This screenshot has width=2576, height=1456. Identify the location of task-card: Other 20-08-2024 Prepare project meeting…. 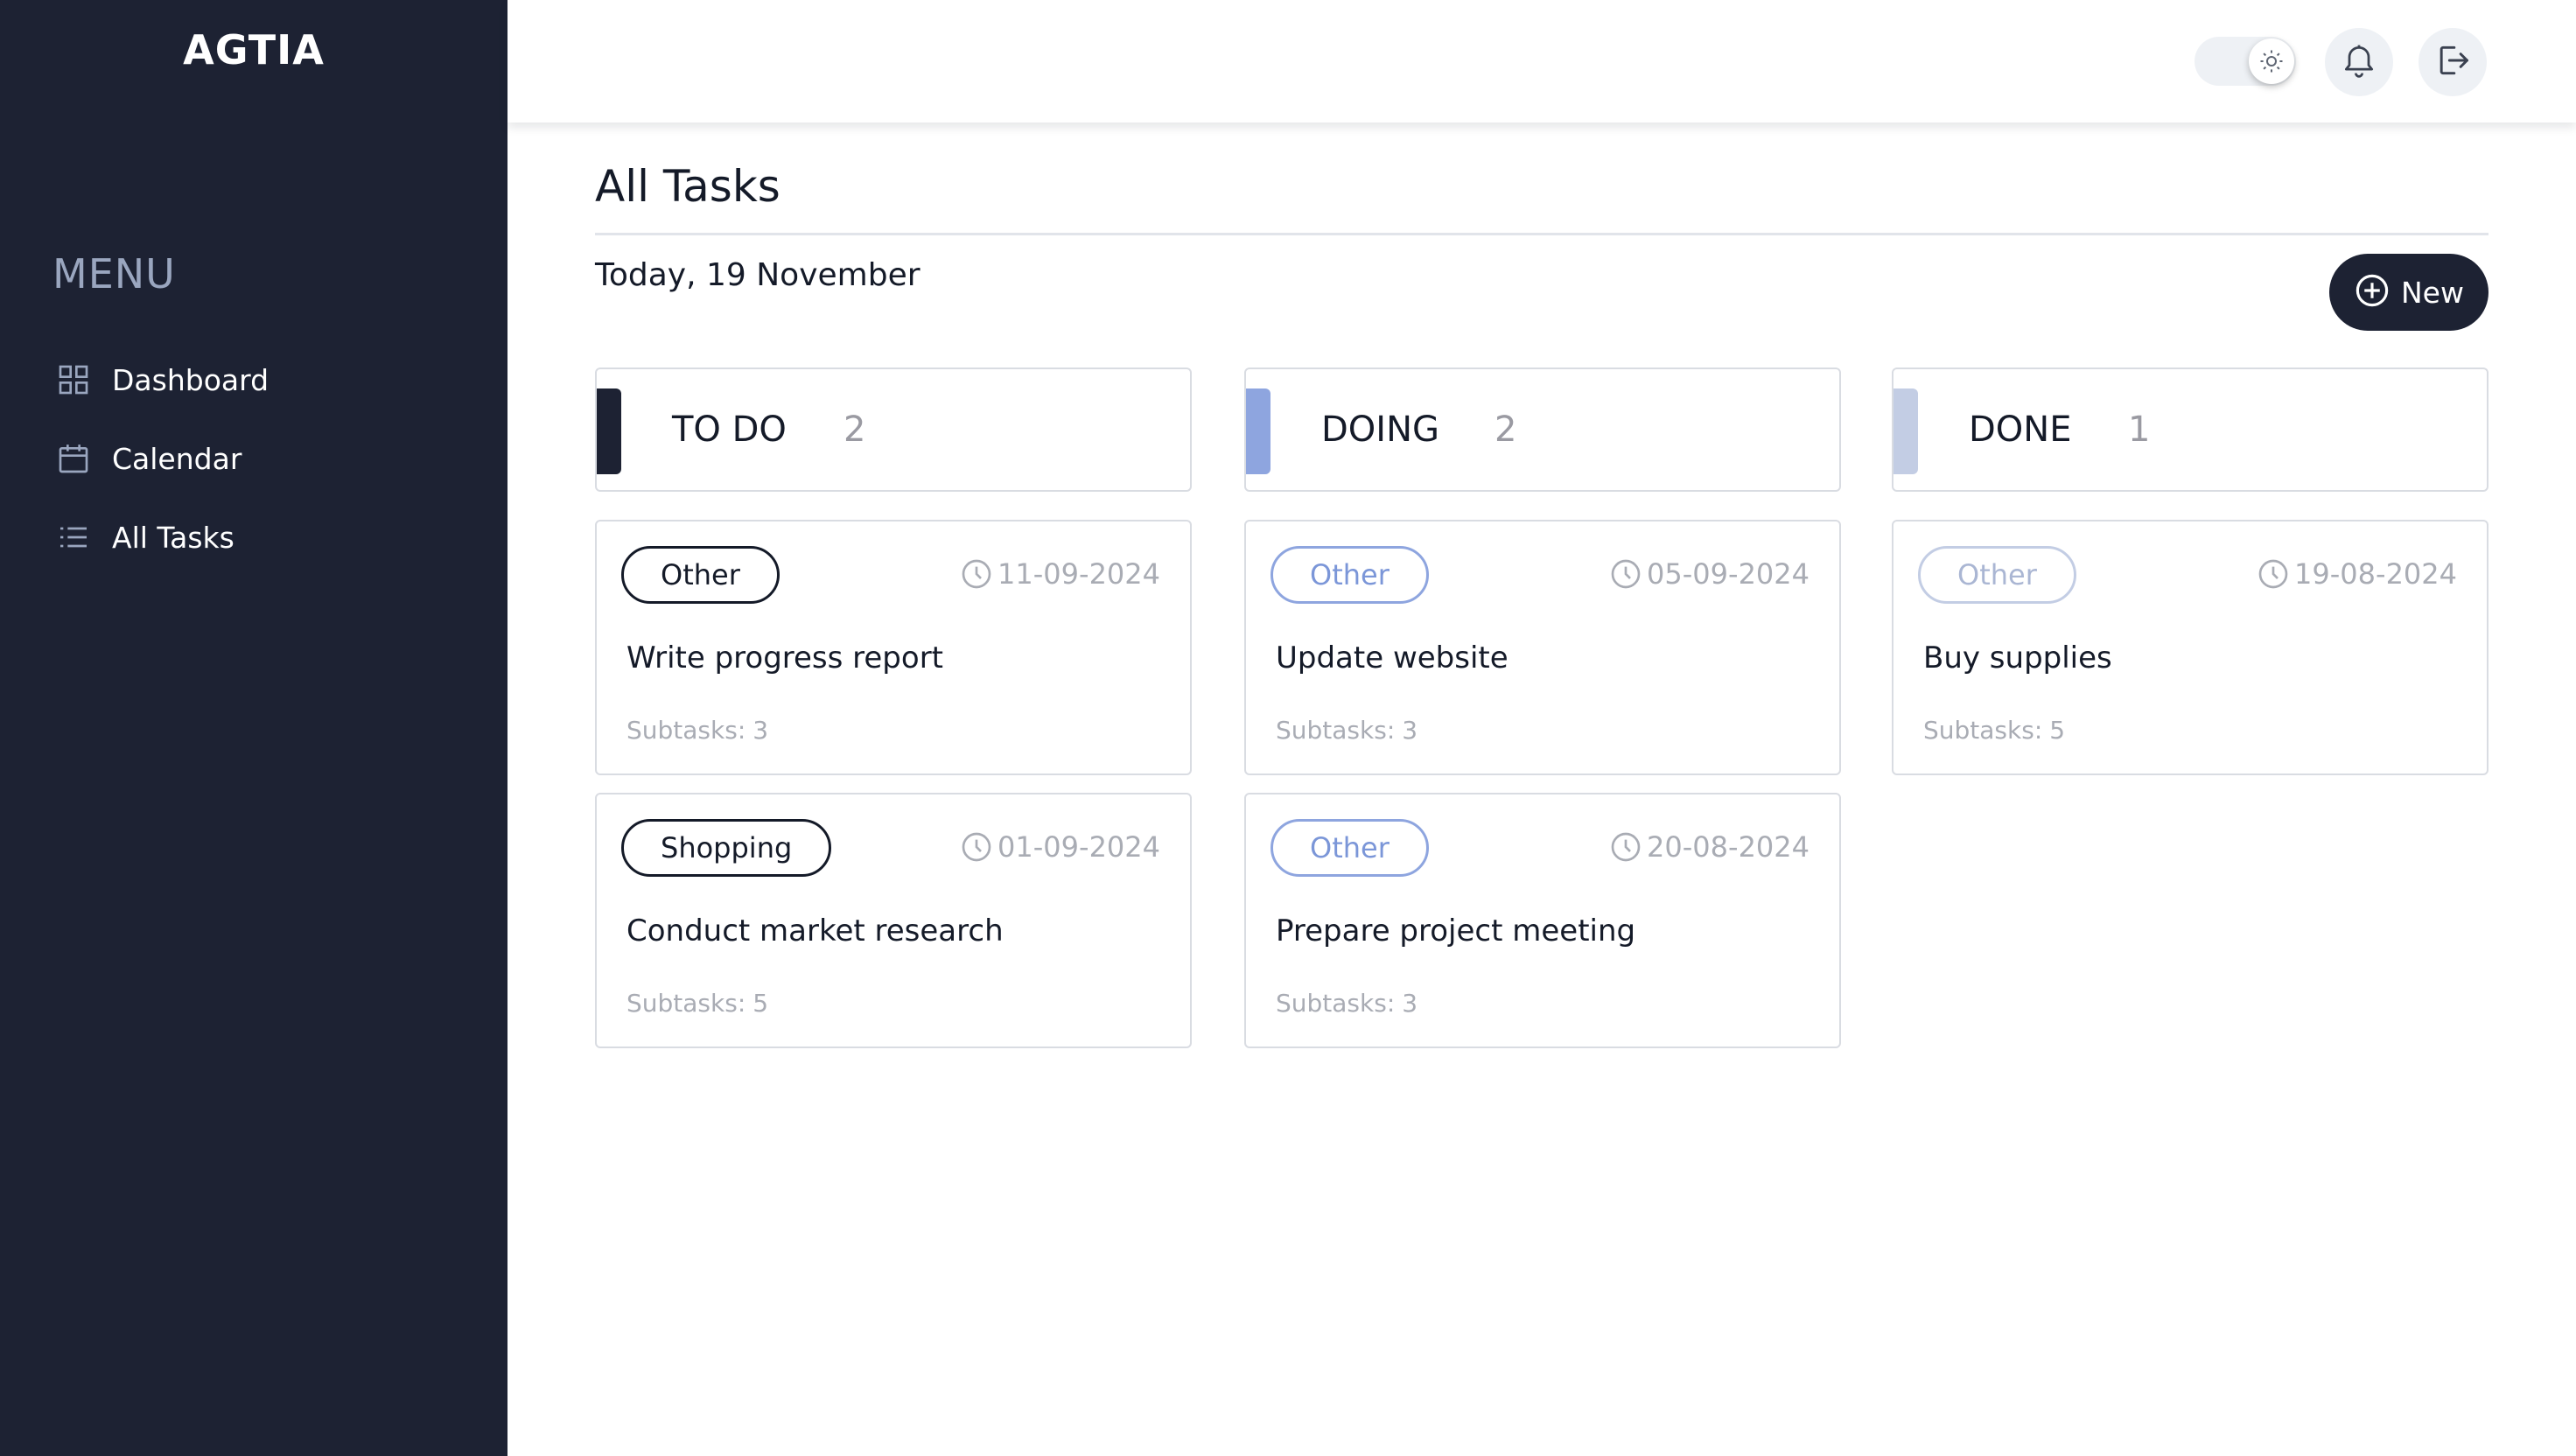
(1542, 920).